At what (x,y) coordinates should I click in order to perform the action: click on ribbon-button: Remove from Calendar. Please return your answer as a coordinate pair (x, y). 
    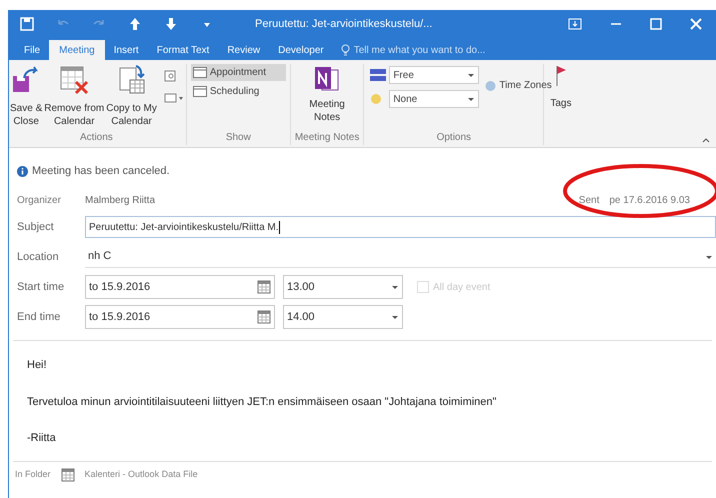
    Looking at the image, I should click on (74, 96).